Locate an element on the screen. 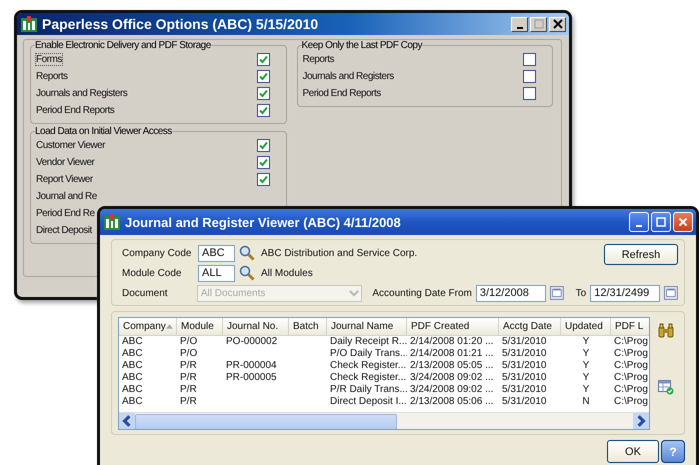  binoculars-icon is located at coordinates (666, 331).